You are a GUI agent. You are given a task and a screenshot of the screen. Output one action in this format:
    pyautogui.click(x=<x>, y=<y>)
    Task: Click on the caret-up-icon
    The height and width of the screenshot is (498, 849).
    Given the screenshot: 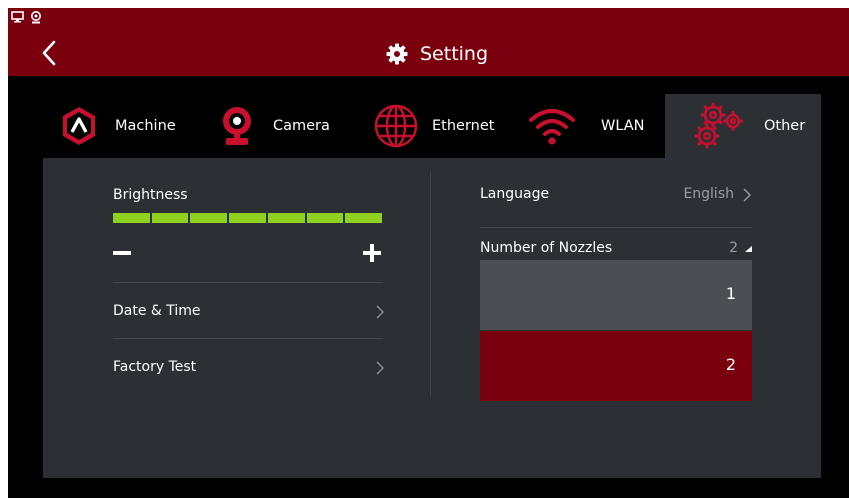 What is the action you would take?
    pyautogui.click(x=748, y=249)
    